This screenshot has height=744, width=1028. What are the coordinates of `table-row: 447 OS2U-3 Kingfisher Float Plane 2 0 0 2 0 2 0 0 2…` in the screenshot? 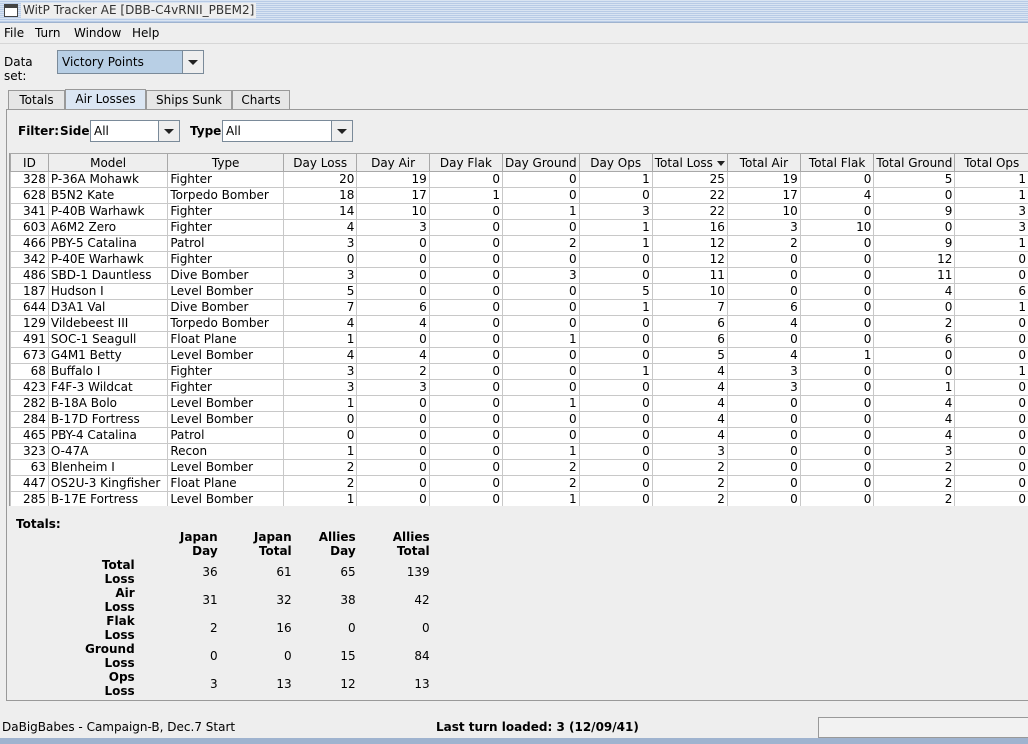 It's located at (519, 483).